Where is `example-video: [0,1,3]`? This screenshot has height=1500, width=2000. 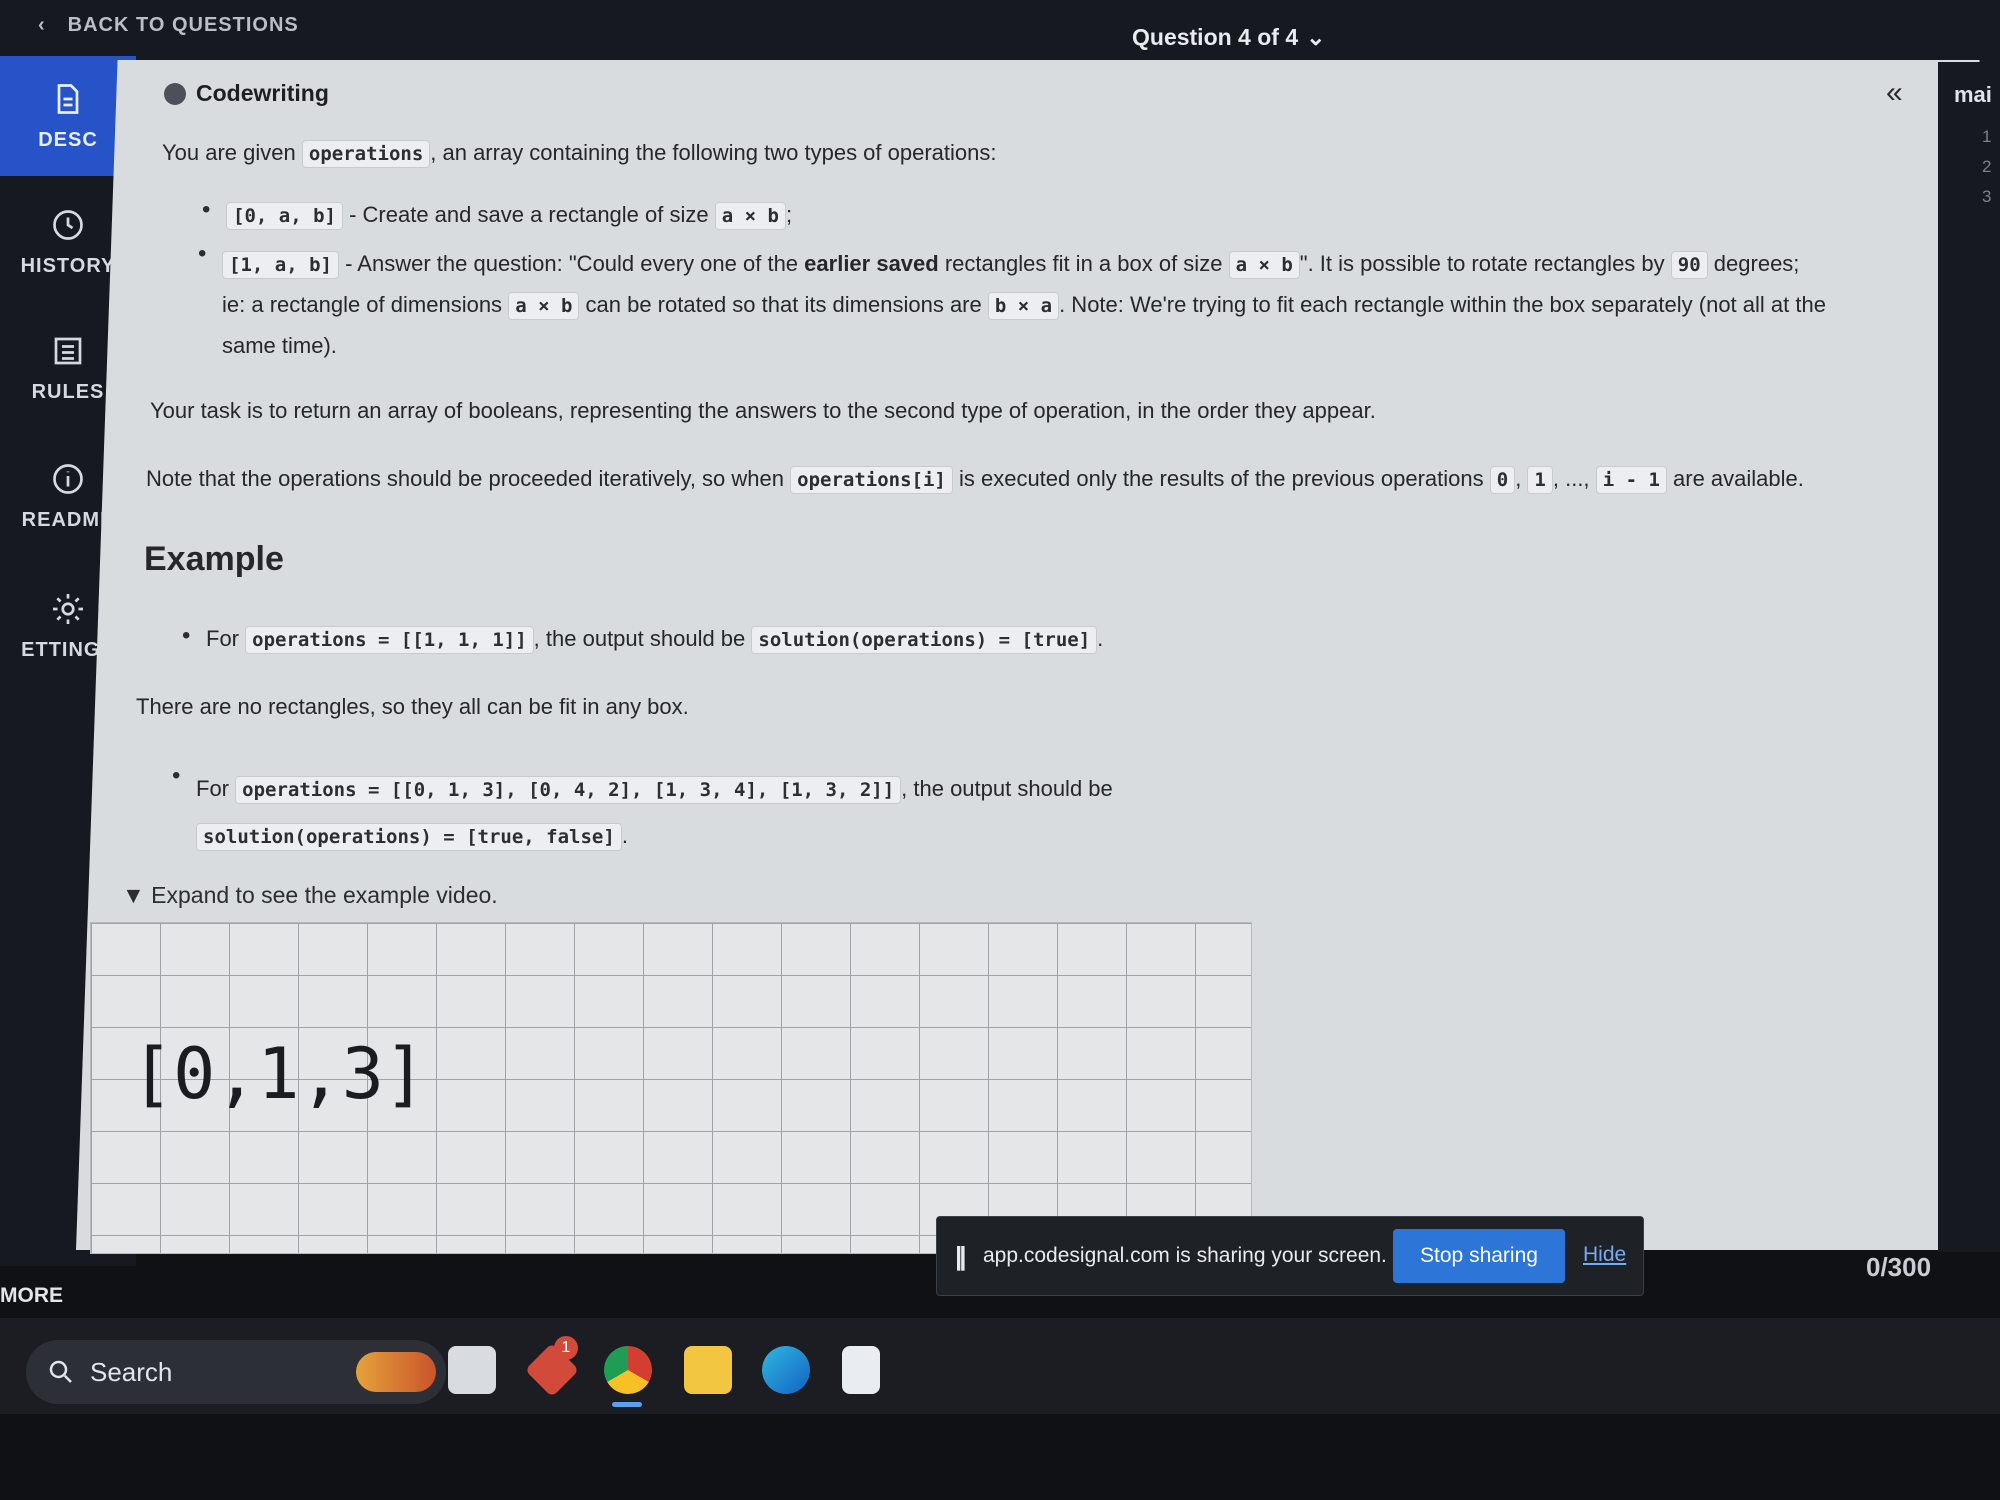
example-video: [0,1,3] is located at coordinates (671, 1088).